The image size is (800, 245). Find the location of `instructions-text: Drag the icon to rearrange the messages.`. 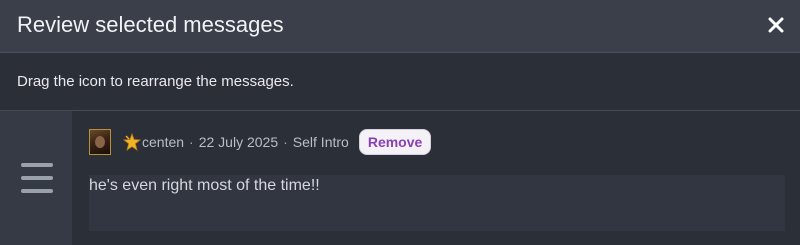

instructions-text: Drag the icon to rearrange the messages. is located at coordinates (155, 81).